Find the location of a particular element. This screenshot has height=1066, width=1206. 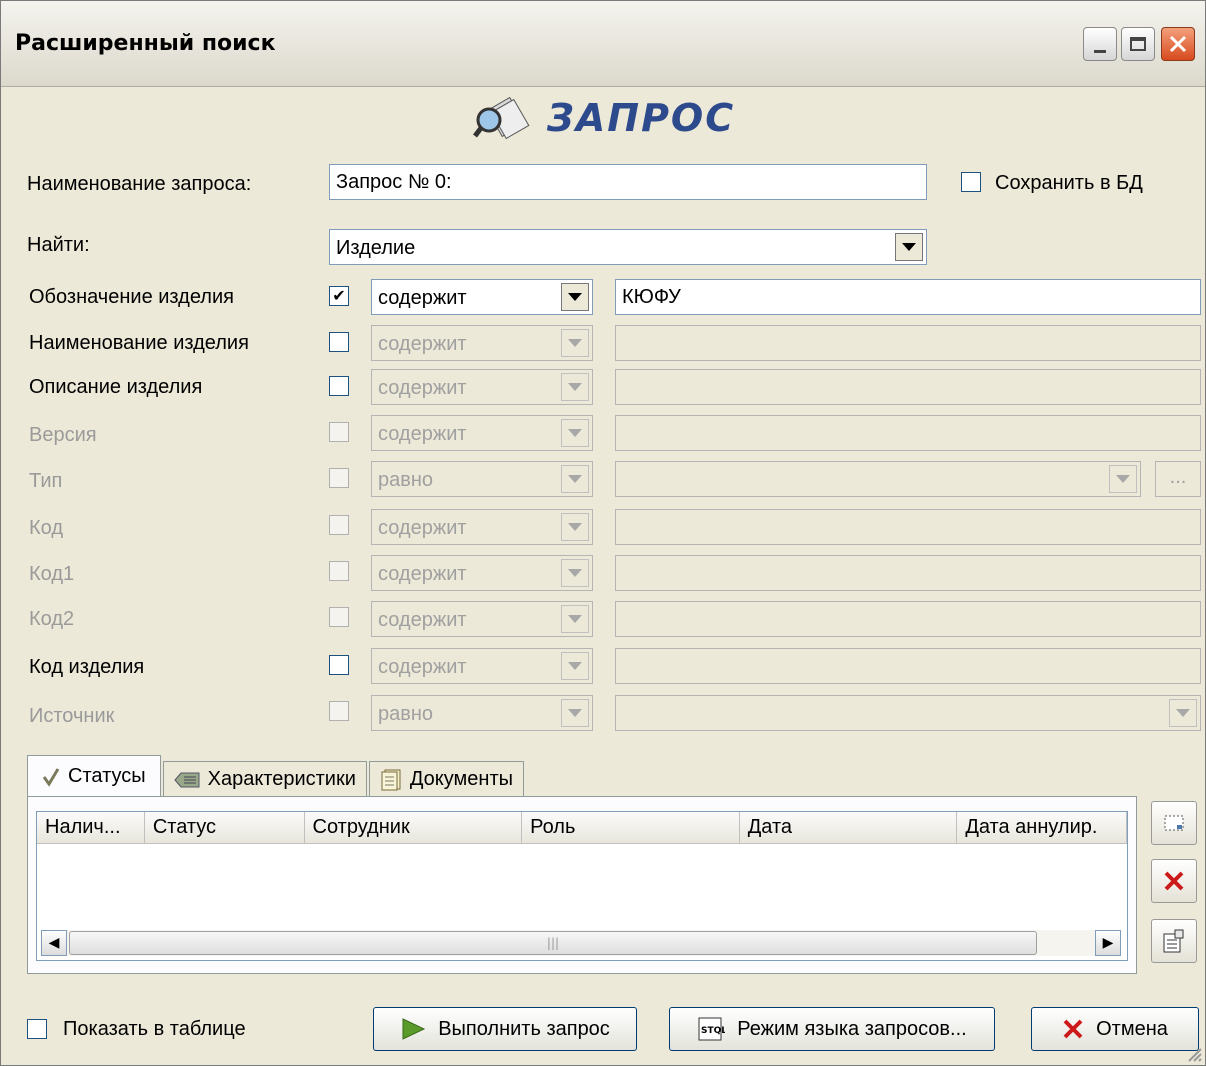

criterion-operator-value: равно is located at coordinates (406, 480).